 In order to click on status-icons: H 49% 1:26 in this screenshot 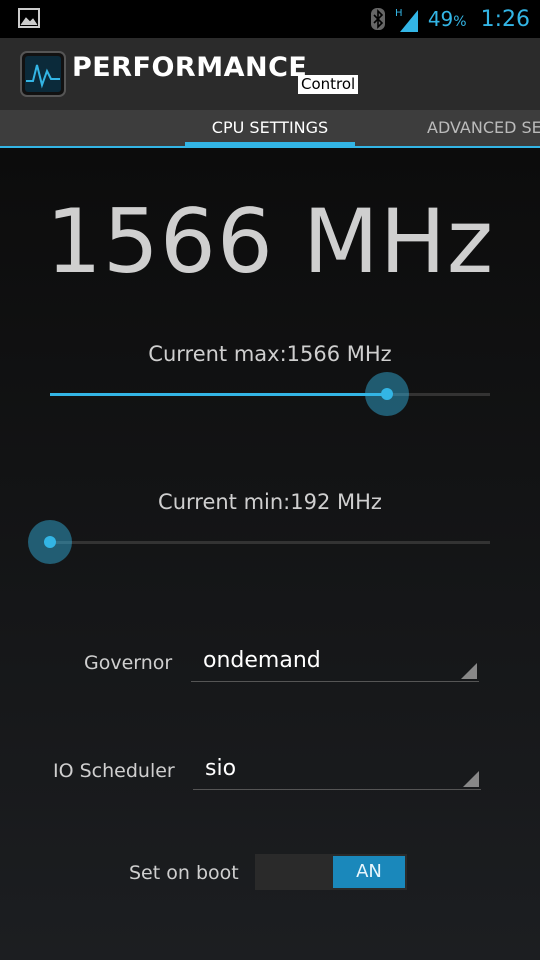, I will do `click(450, 19)`.